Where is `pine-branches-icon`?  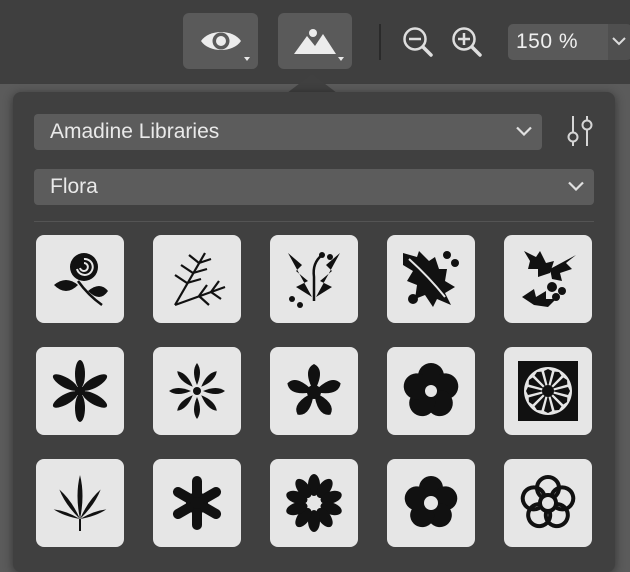
pine-branches-icon is located at coordinates (200, 279).